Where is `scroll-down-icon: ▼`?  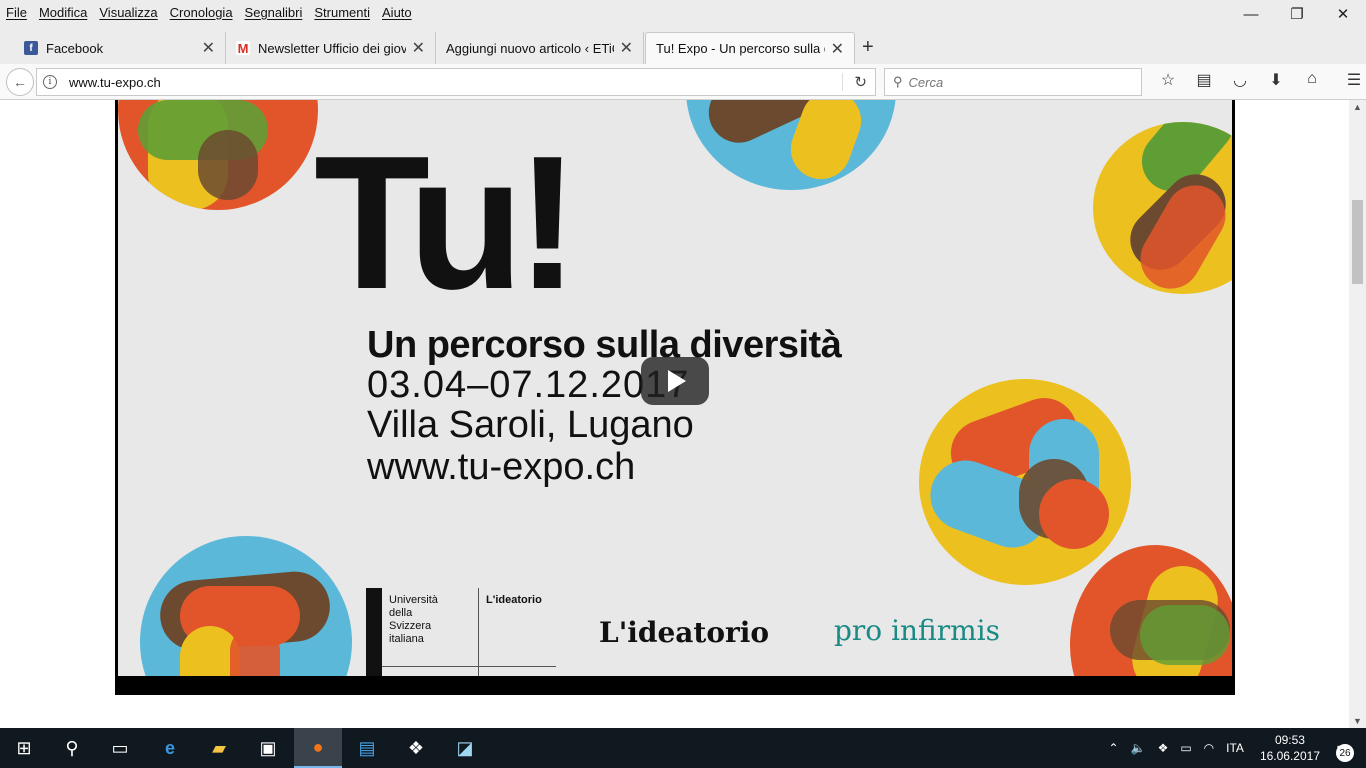
scroll-down-icon: ▼ is located at coordinates (1357, 721).